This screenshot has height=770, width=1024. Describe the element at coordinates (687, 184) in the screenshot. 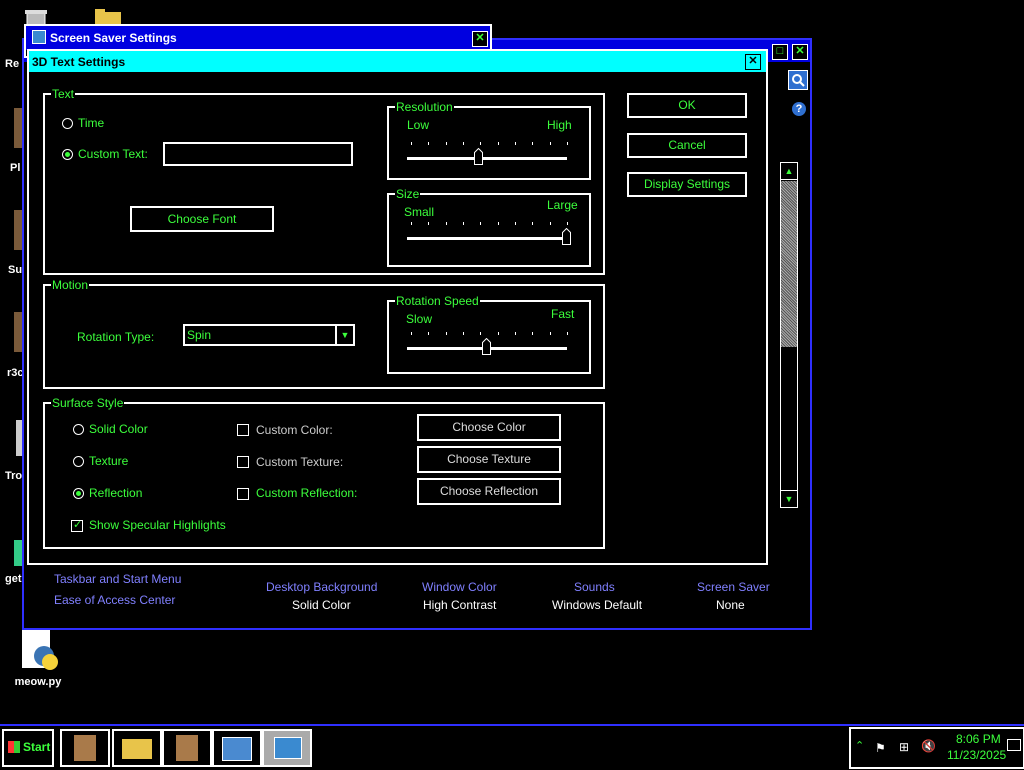

I see `display-settings-button: Display Settings` at that location.